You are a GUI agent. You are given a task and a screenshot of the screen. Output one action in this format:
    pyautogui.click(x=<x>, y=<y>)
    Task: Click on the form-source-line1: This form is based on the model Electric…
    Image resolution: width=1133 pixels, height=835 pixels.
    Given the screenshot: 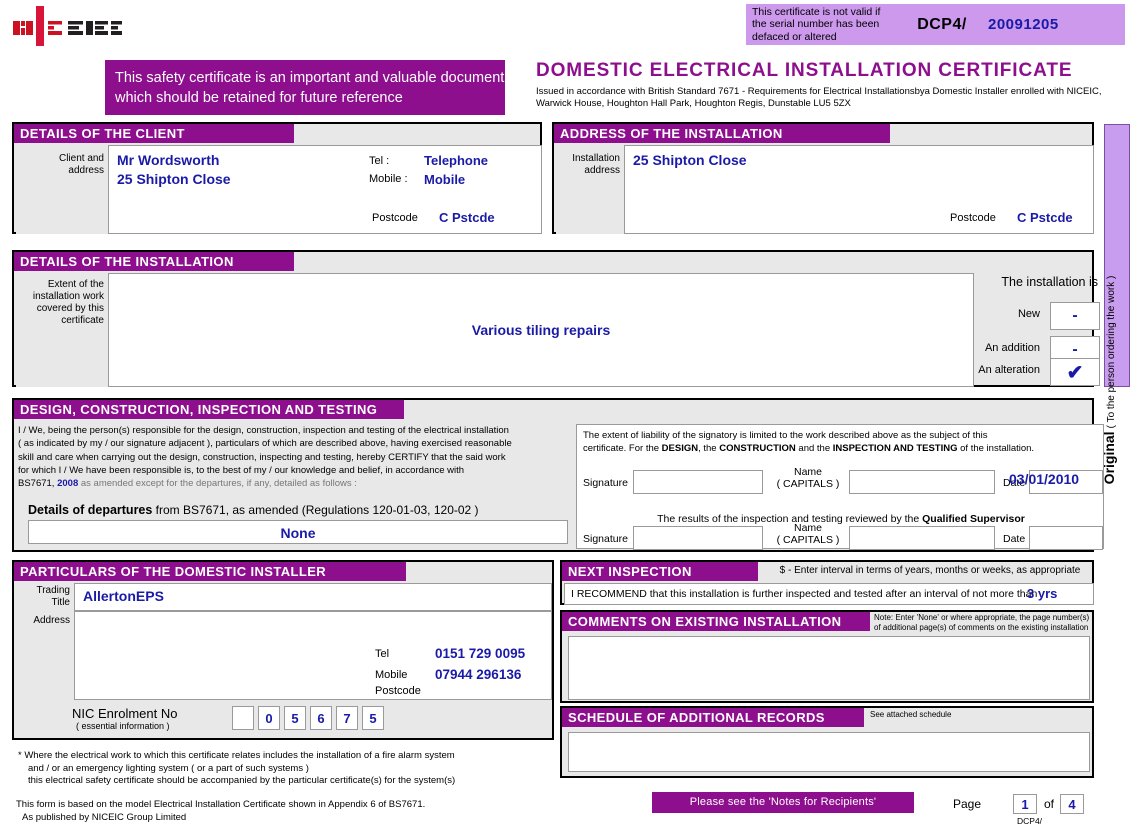 What is the action you would take?
    pyautogui.click(x=221, y=804)
    